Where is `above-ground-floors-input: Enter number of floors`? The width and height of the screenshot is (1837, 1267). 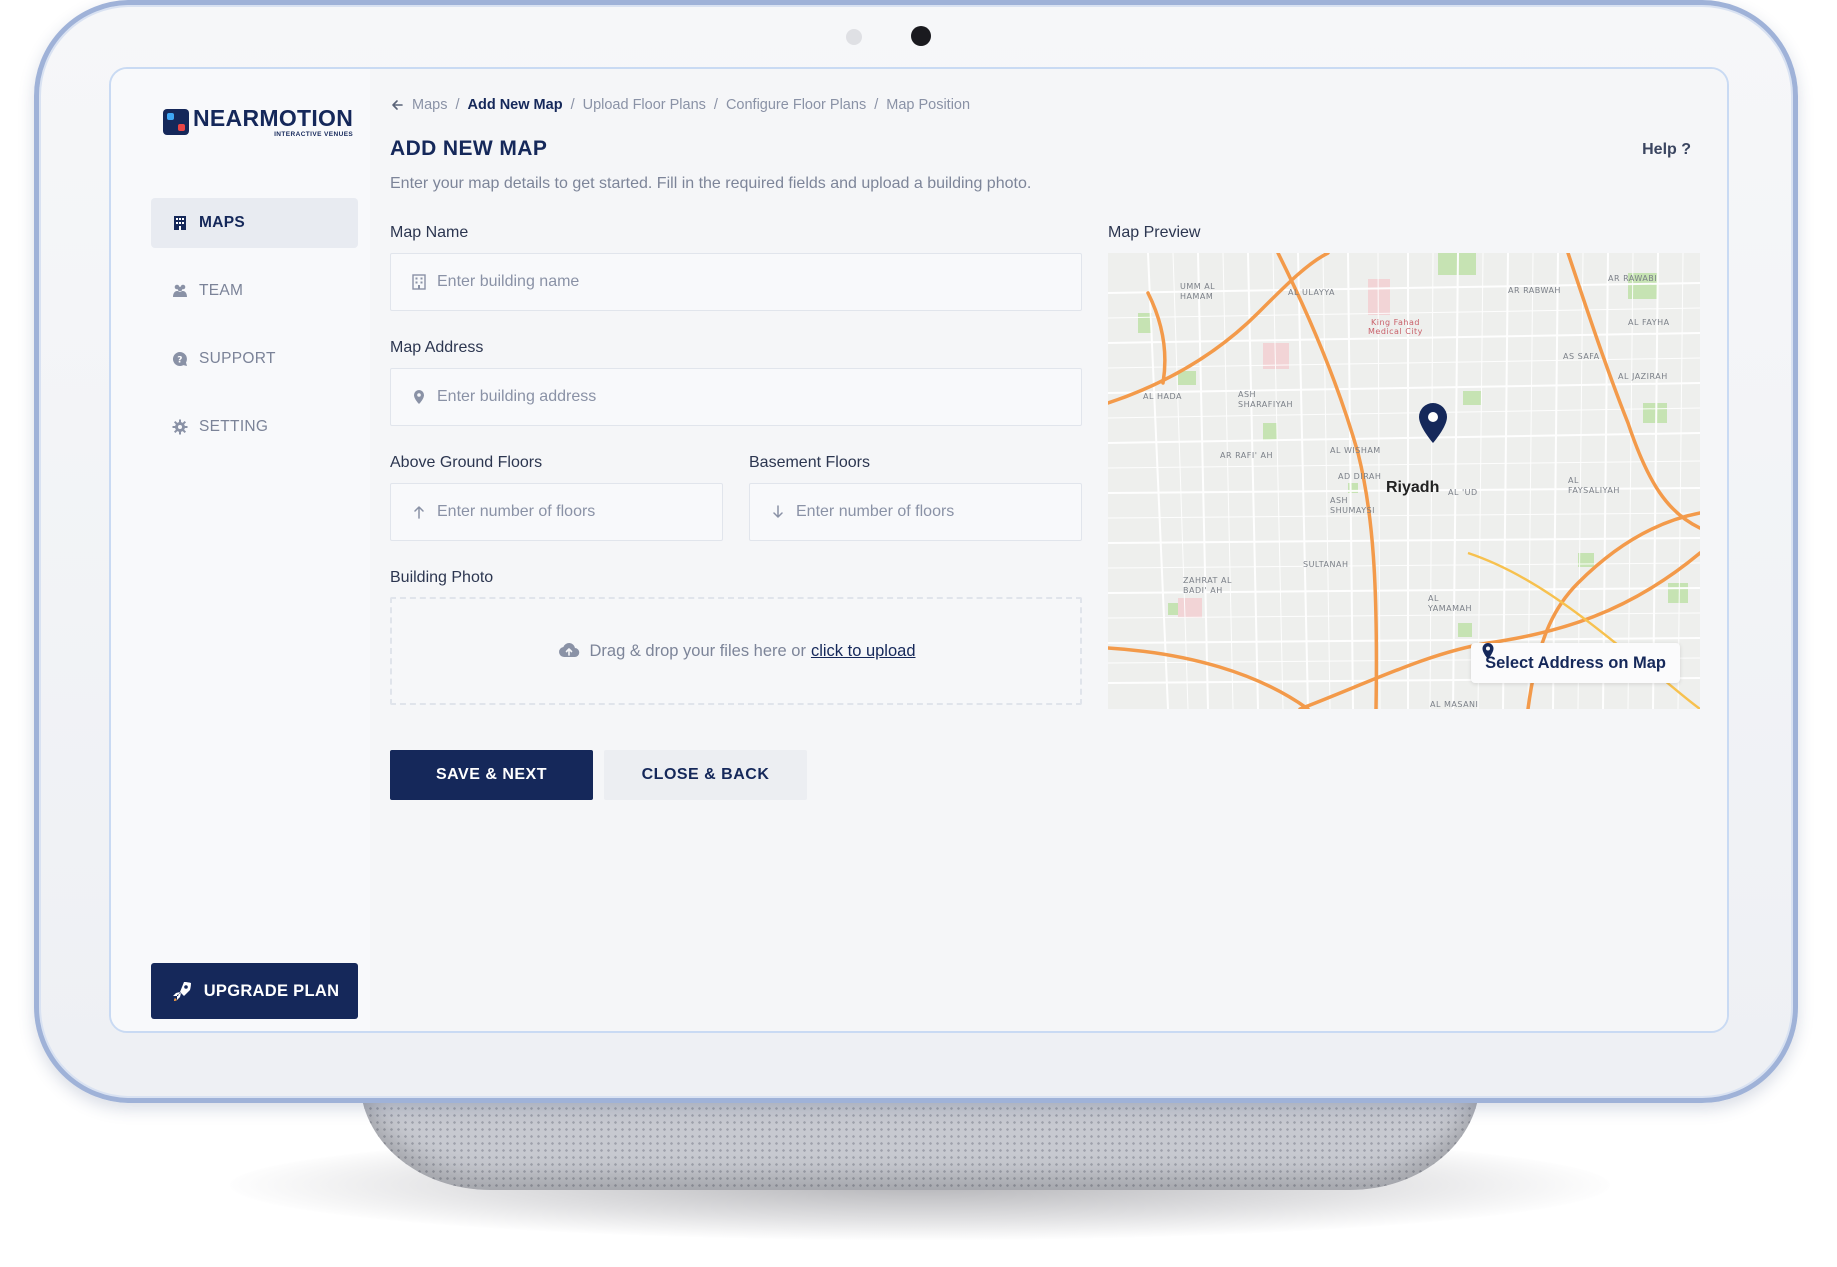 above-ground-floors-input: Enter number of floors is located at coordinates (556, 512).